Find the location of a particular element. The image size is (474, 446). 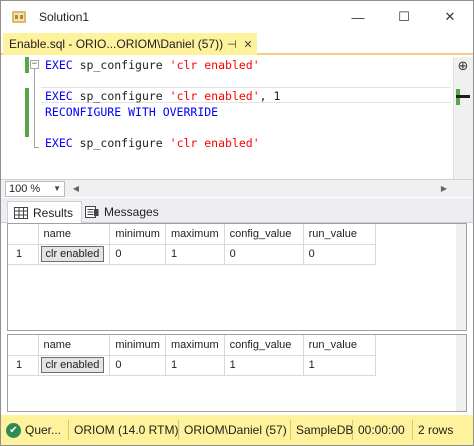

table-row: 1 clr enabled 0 1 1 1 is located at coordinates (192, 365).